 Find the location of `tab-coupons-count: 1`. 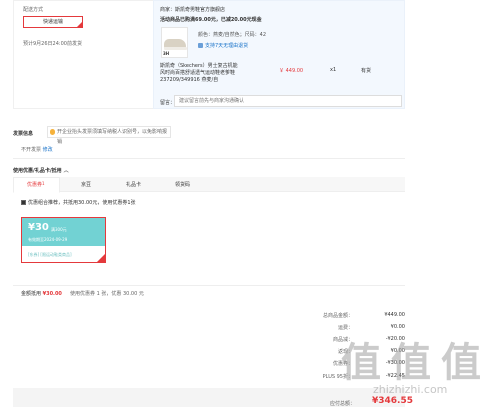

tab-coupons-count: 1 is located at coordinates (43, 183).